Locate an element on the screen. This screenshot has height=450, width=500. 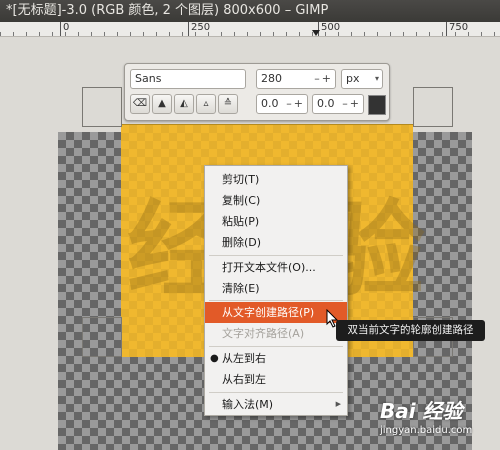
transform-handle-bottom-left is located at coordinates (102, 337).